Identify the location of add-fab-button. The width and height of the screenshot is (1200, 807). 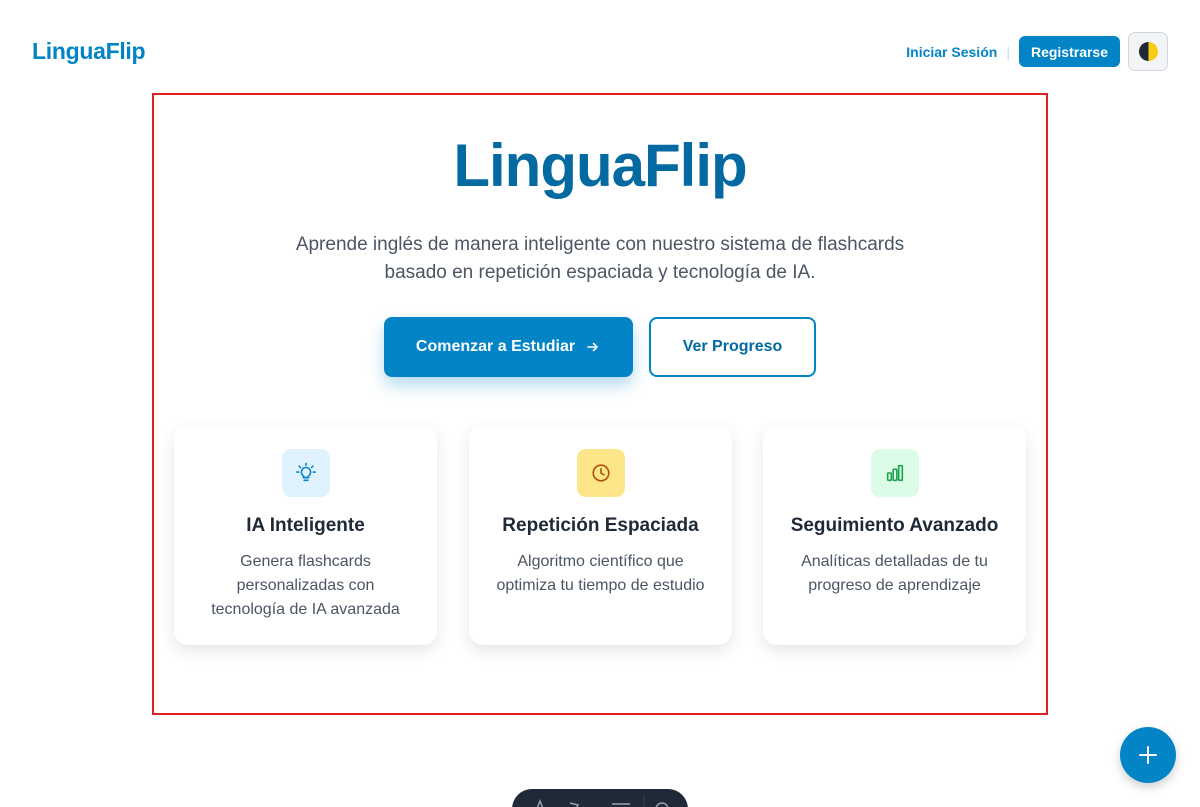
(1148, 755).